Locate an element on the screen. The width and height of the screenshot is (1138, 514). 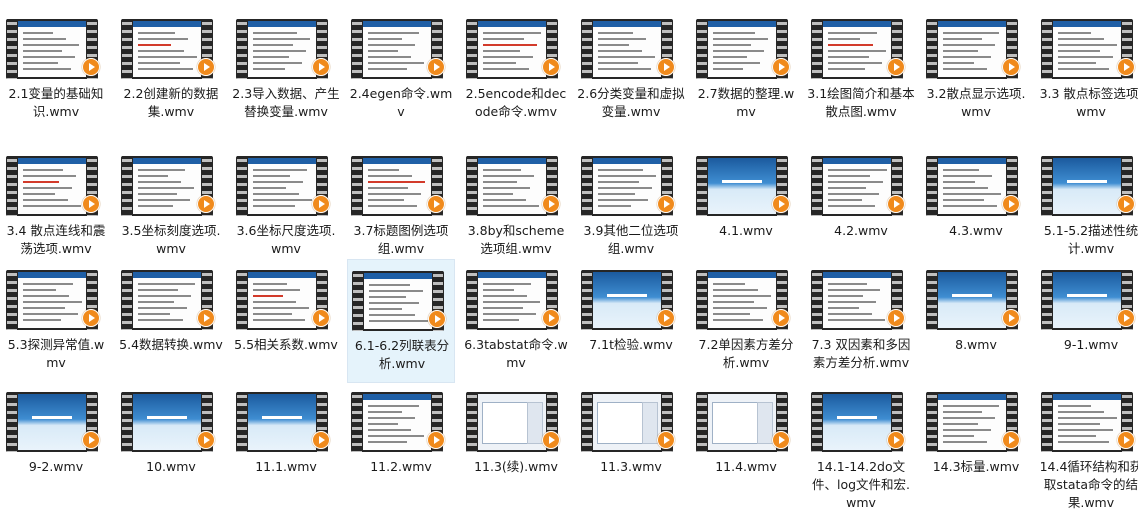
file-name: 4.1.wmv is located at coordinates (746, 230).